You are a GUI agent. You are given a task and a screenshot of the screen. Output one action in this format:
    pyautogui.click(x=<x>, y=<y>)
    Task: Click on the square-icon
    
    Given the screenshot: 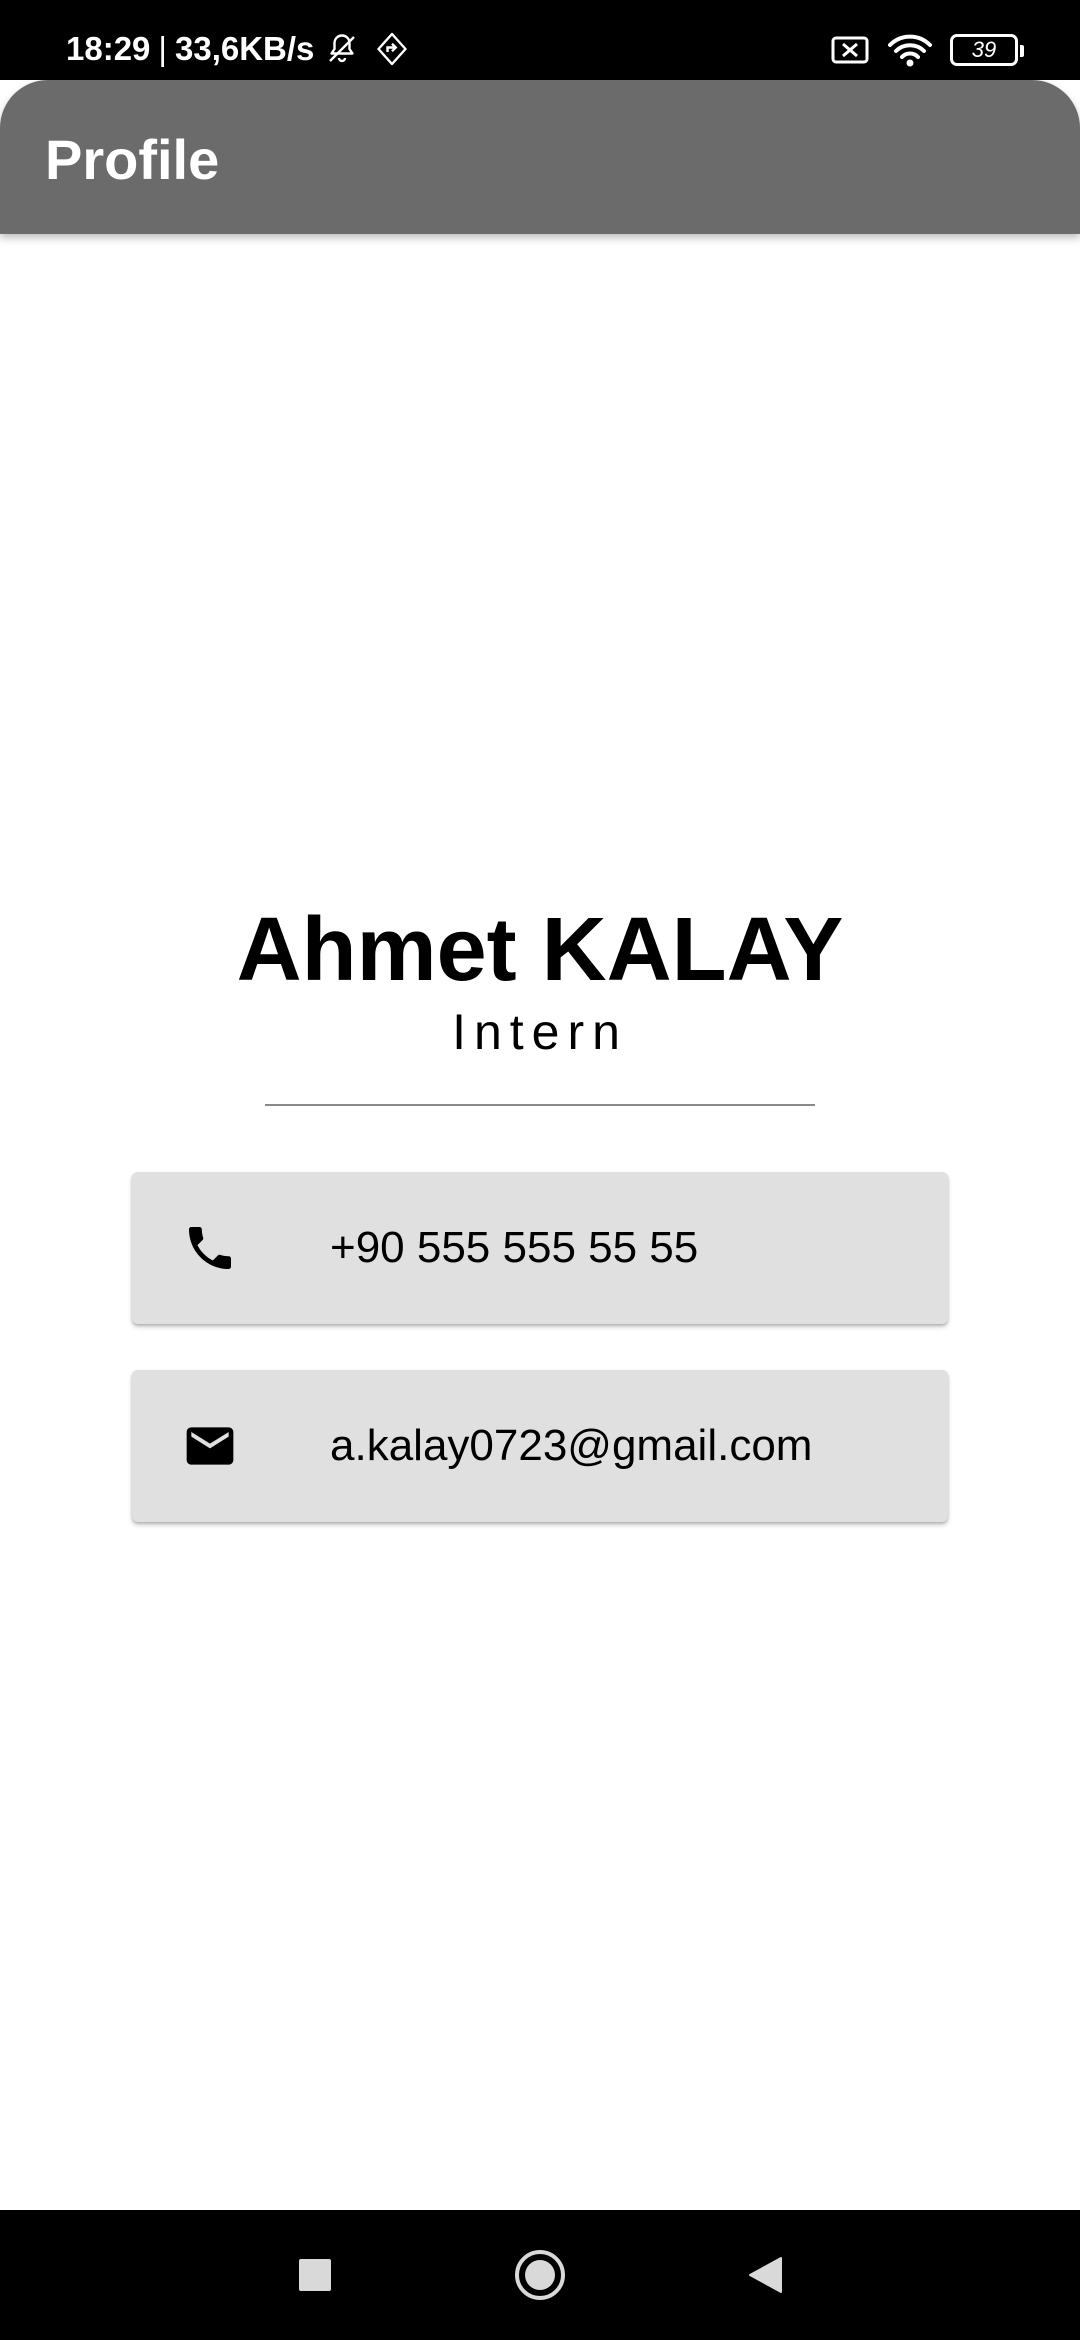 What is the action you would take?
    pyautogui.click(x=315, y=2275)
    